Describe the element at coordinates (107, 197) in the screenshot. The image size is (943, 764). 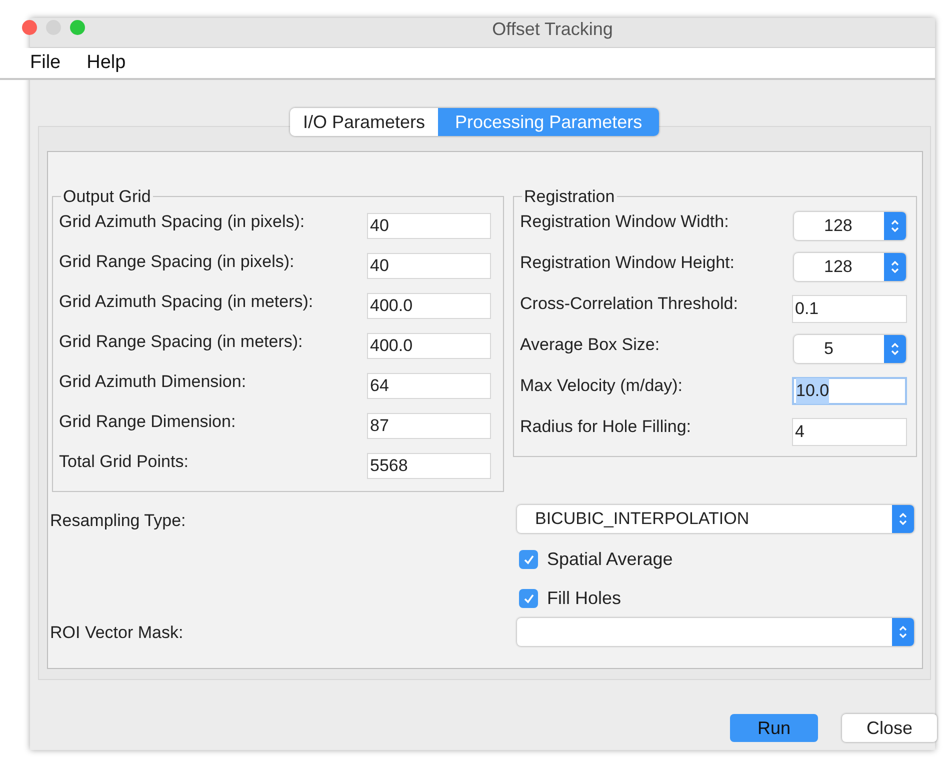
I see `group-title: Output Grid` at that location.